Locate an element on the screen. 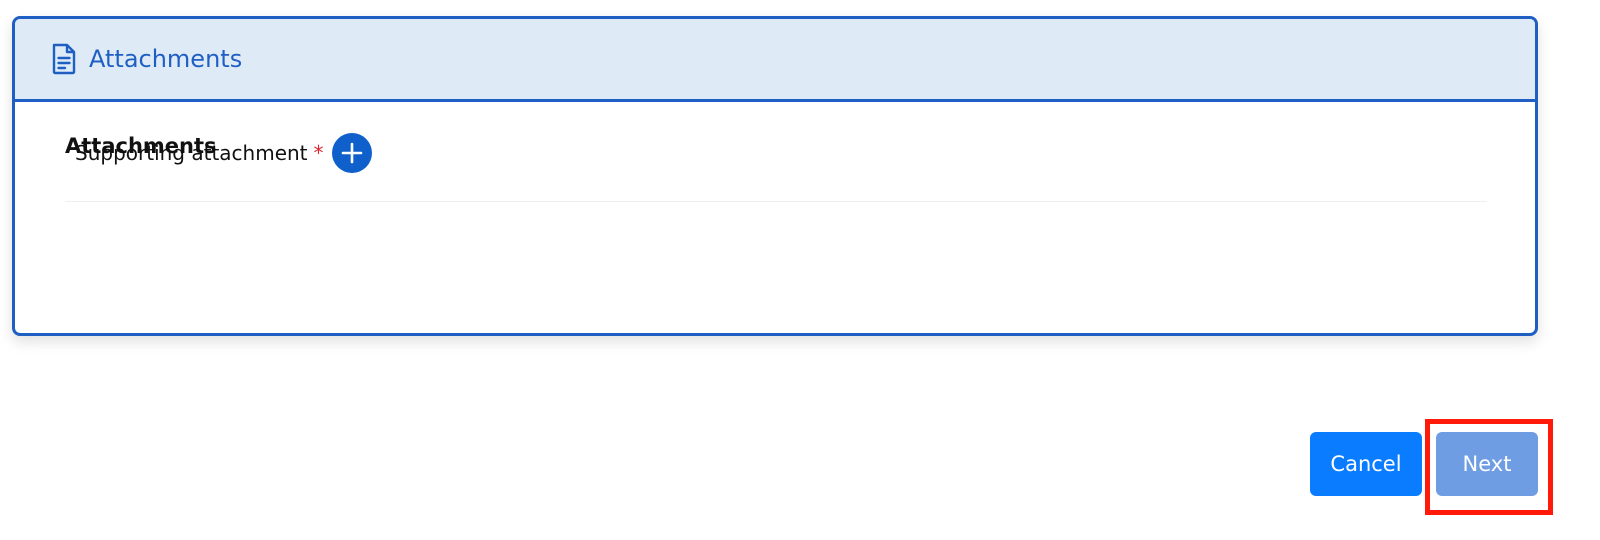 This screenshot has width=1600, height=540. cancel-button: Cancel is located at coordinates (1366, 464).